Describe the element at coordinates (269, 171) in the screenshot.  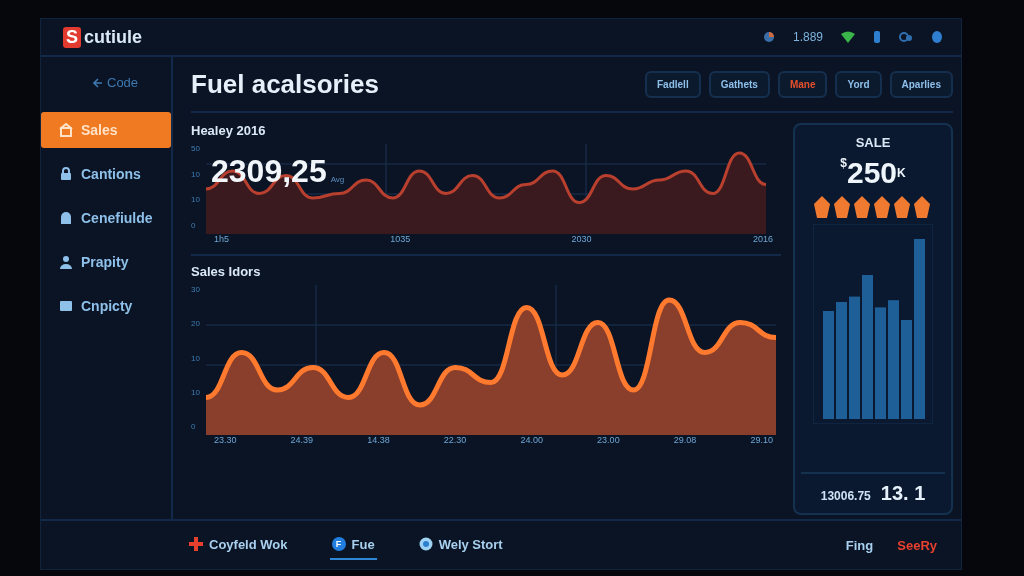
I see `total-value: 2309,25` at that location.